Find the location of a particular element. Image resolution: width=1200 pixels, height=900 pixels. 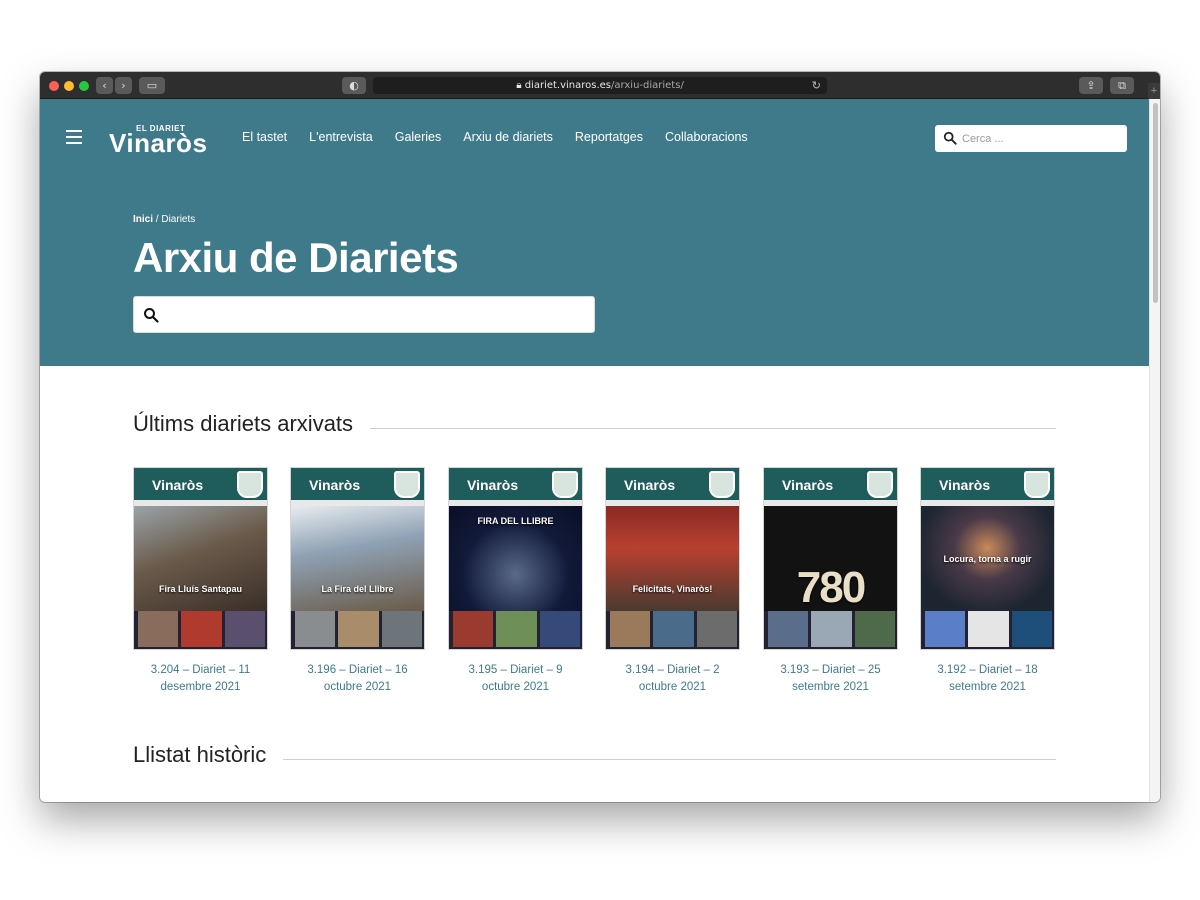

scrollbar-thumb is located at coordinates (1155, 203).